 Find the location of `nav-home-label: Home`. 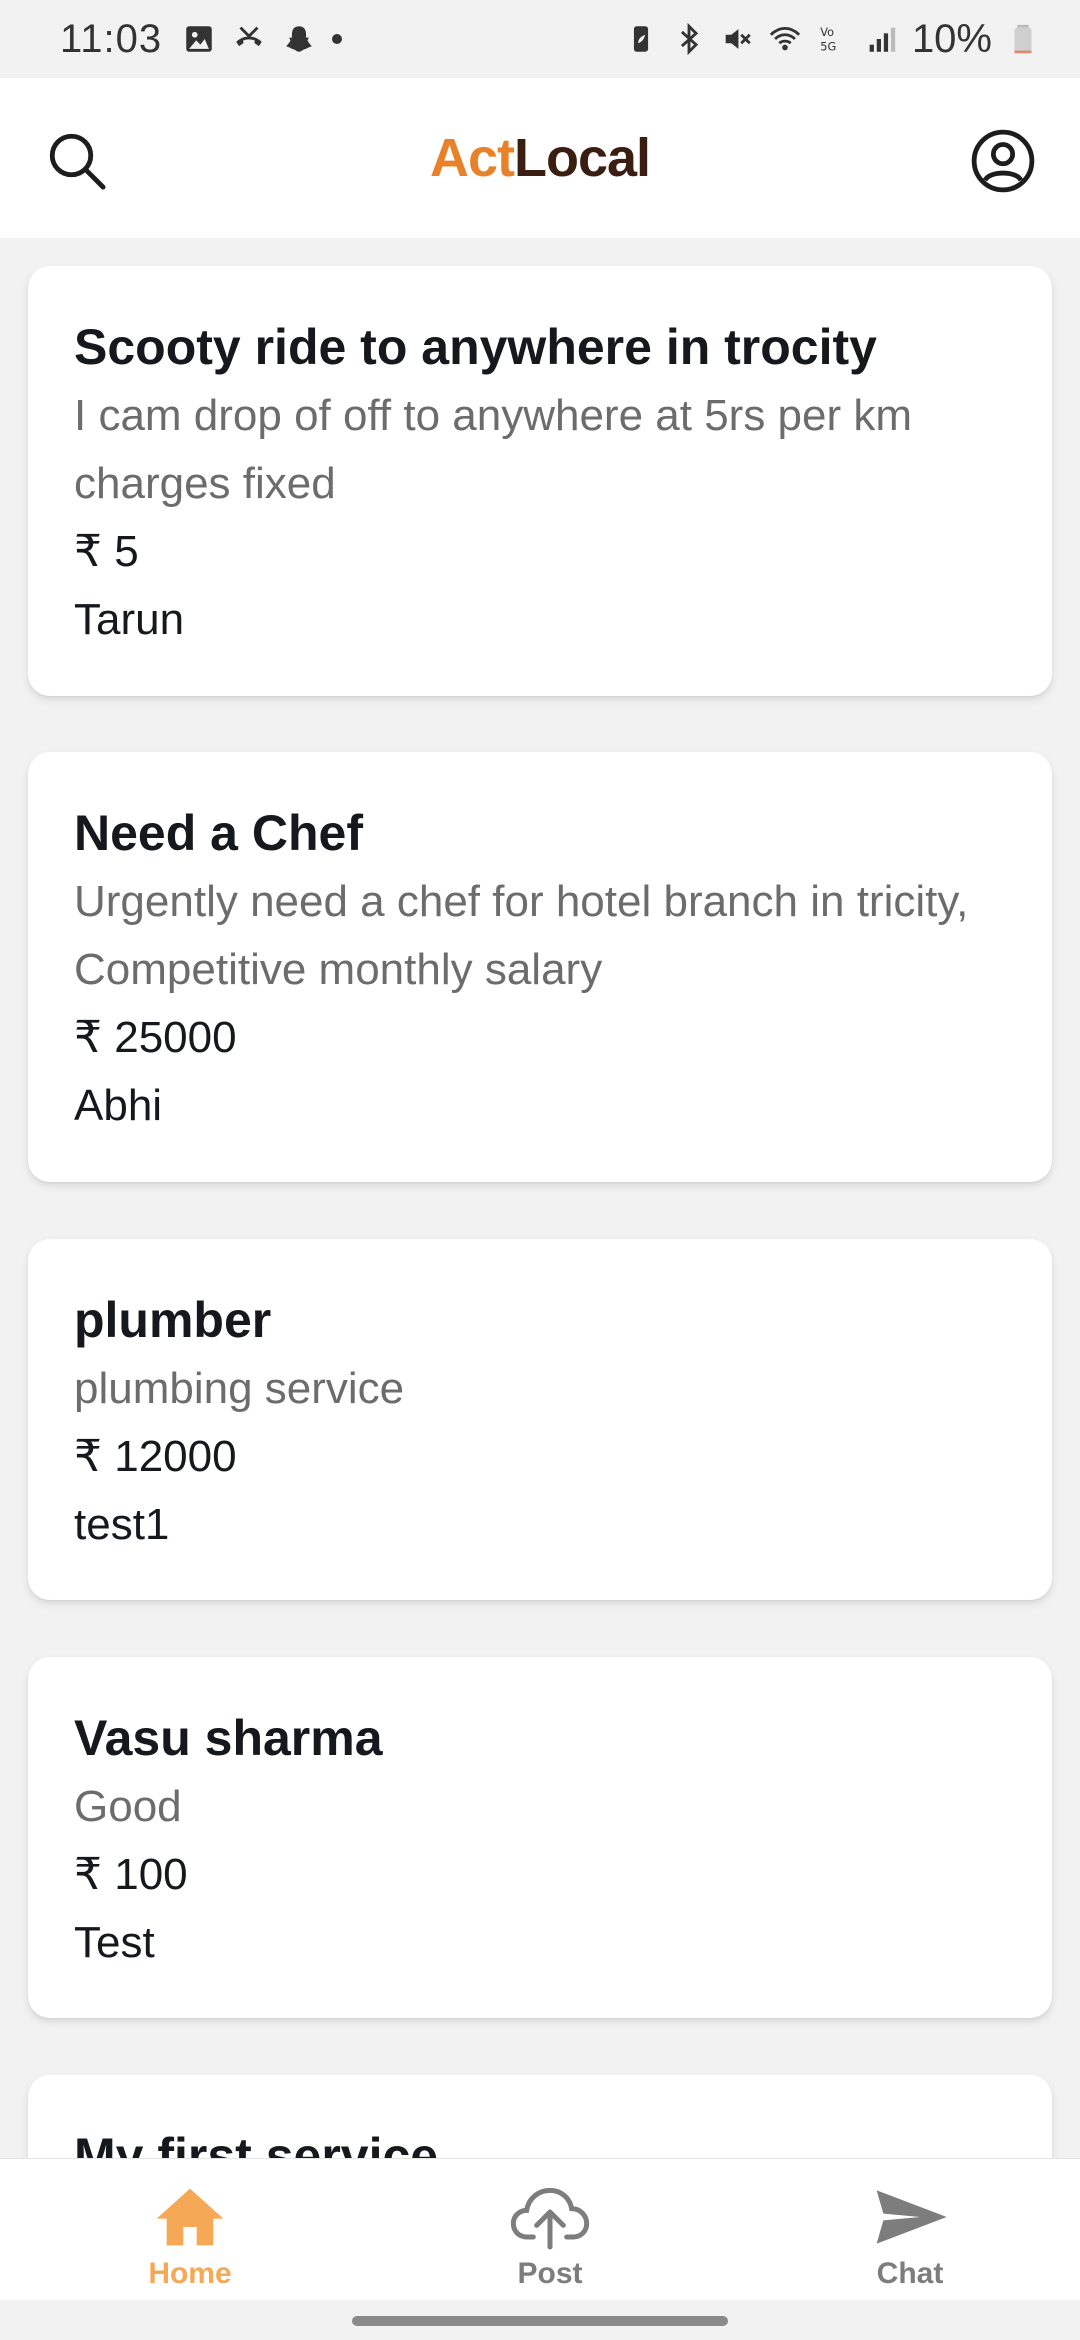

nav-home-label: Home is located at coordinates (190, 2273).